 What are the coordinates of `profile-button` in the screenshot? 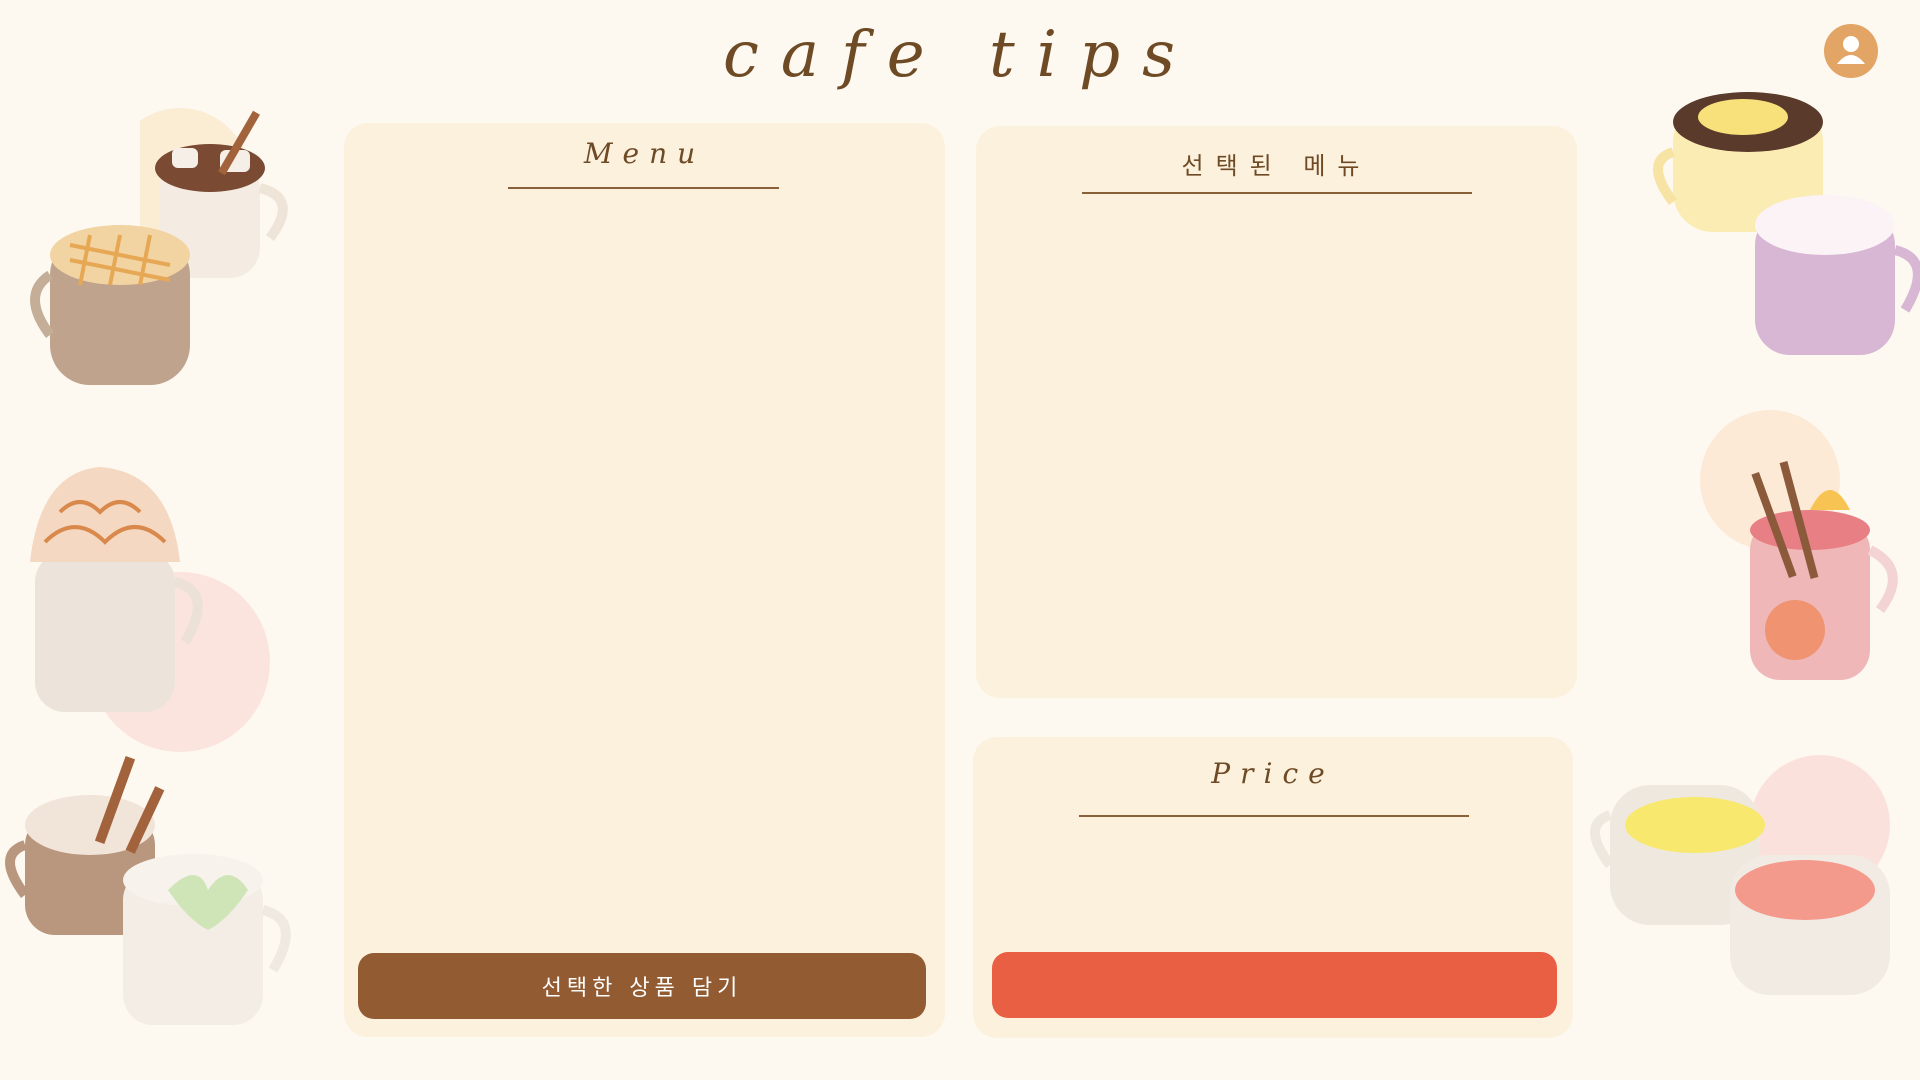 It's located at (1851, 51).